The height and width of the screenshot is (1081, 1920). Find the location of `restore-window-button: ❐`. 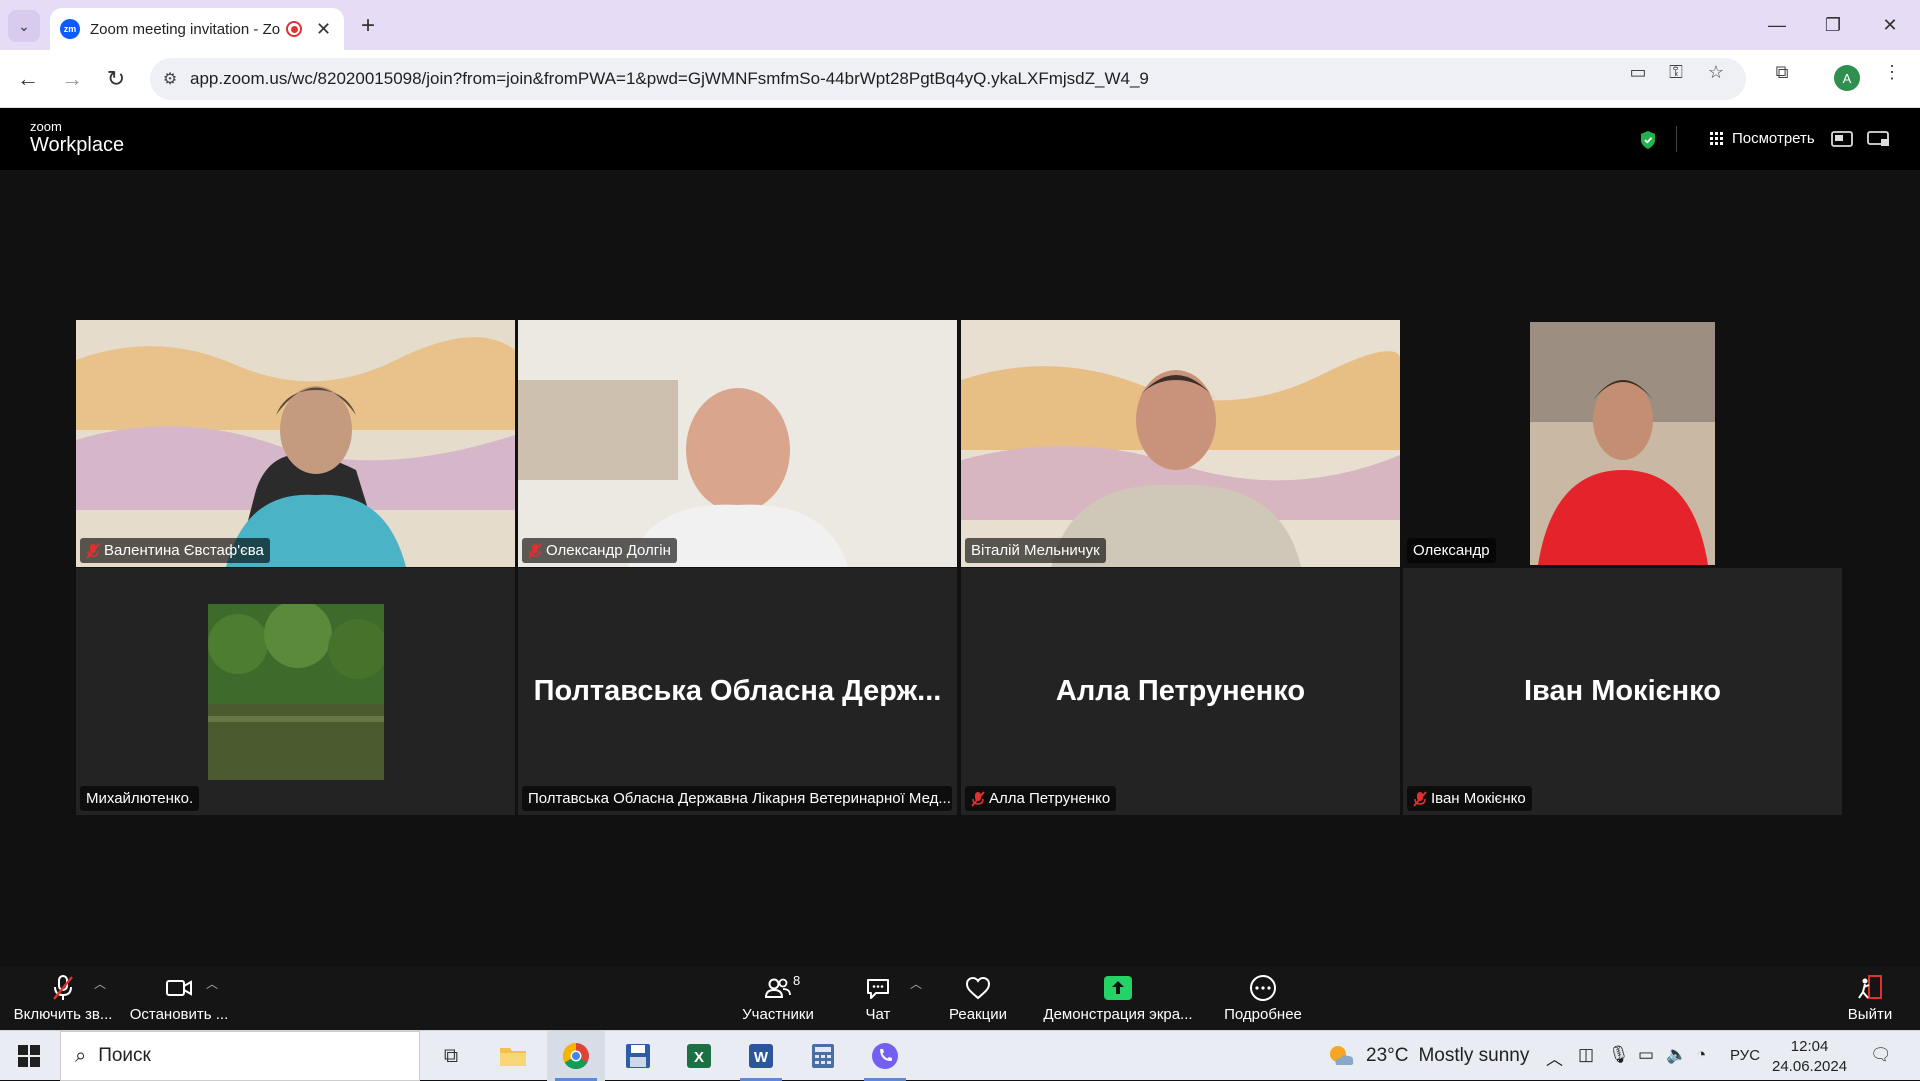

restore-window-button: ❐ is located at coordinates (1833, 25).